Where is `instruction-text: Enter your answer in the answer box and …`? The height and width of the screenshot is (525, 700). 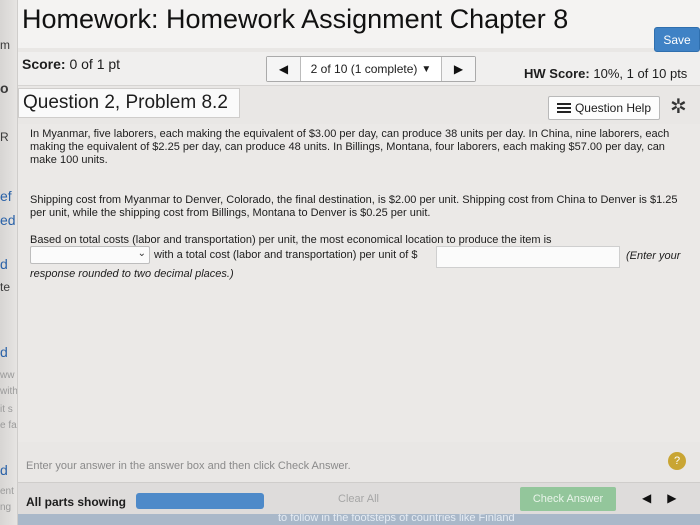 instruction-text: Enter your answer in the answer box and … is located at coordinates (188, 466).